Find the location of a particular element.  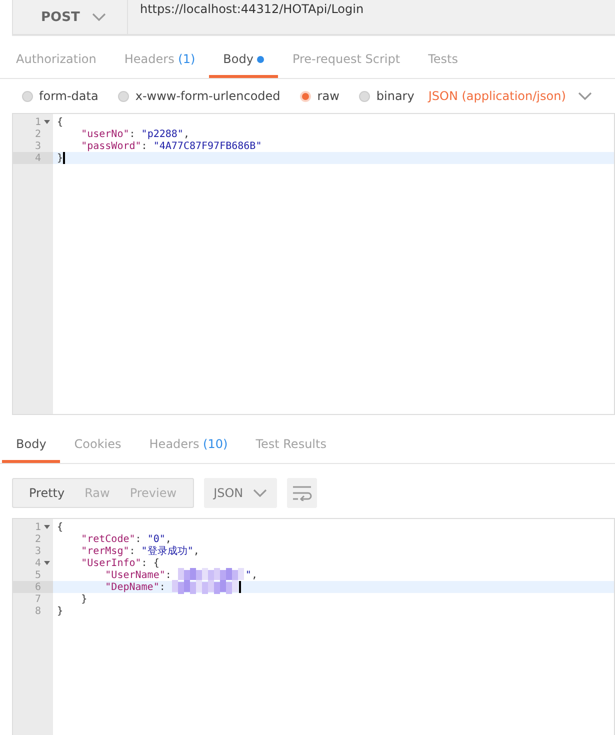

url-field: https://localhost:44312/HOTApi/Login is located at coordinates (371, 17).